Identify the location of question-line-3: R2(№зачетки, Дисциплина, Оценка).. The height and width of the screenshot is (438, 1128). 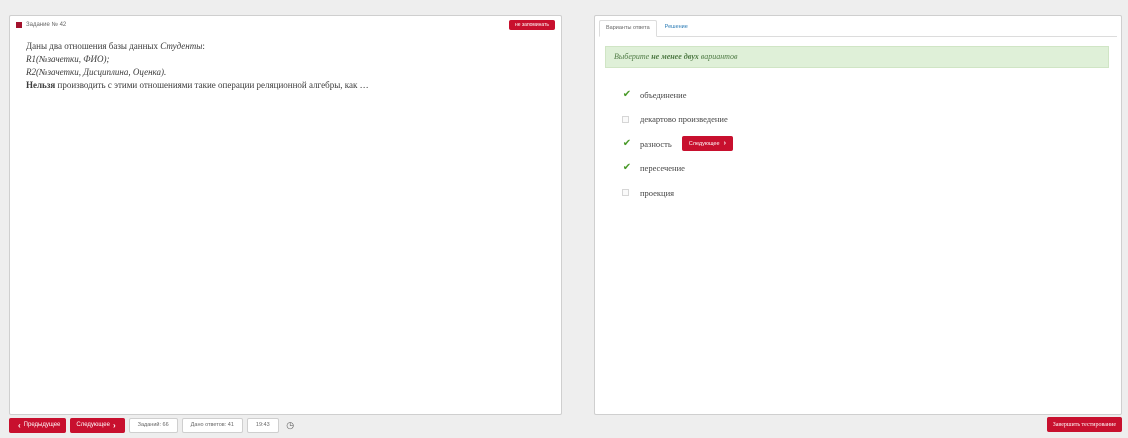
(96, 72).